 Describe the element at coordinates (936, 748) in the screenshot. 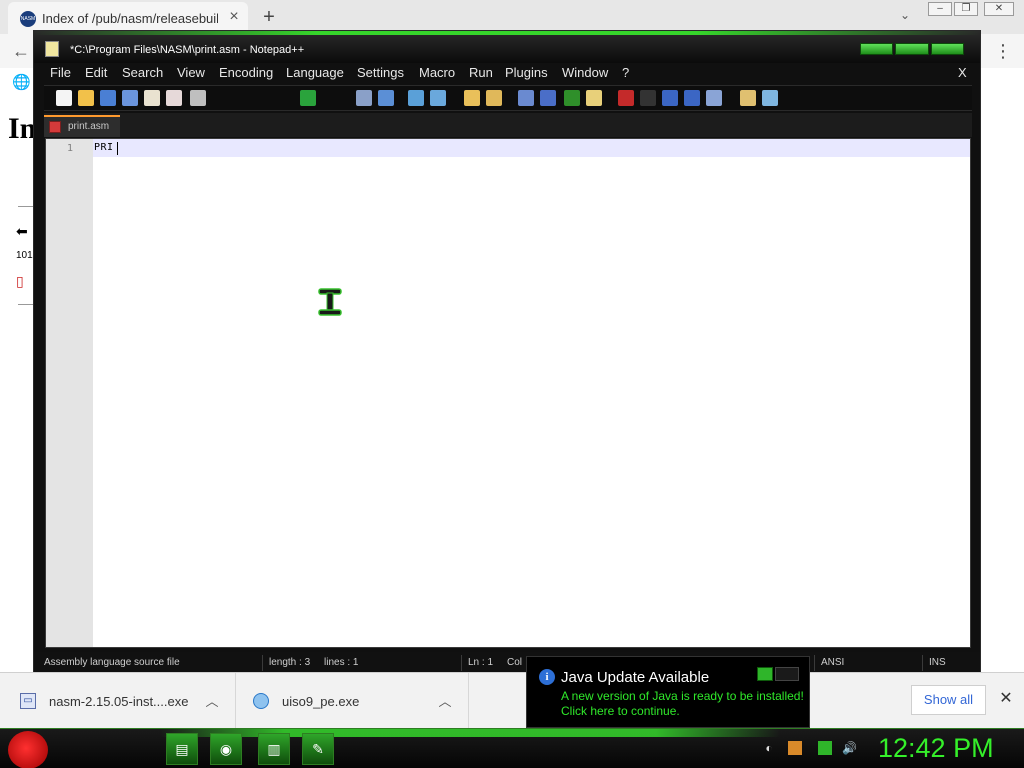

I see `taskbar-clock: 12:42 PM` at that location.